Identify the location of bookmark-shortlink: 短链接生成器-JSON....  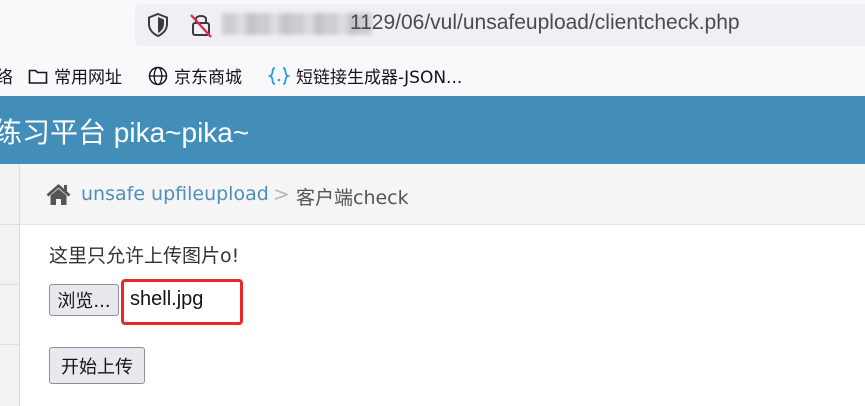
(365, 75).